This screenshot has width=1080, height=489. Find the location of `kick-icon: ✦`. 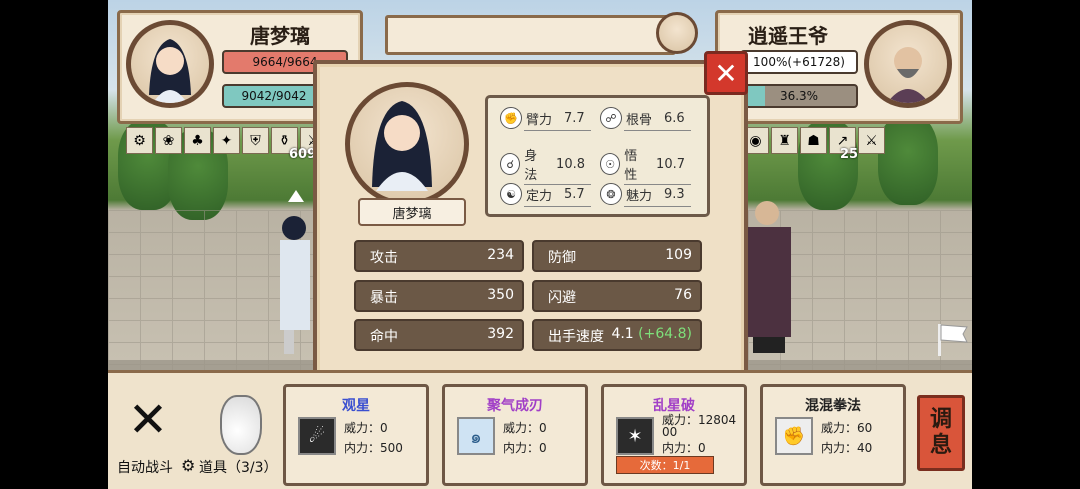

kick-icon: ✦ is located at coordinates (226, 140).